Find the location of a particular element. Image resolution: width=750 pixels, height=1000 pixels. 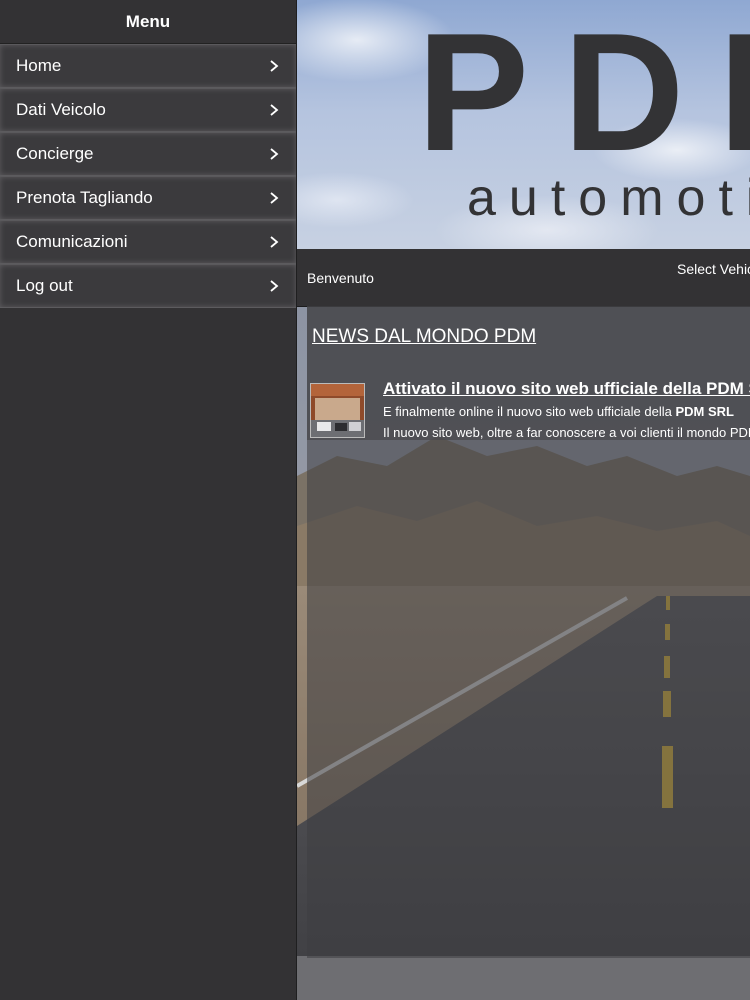

menu-item-label: Log out is located at coordinates (44, 285).